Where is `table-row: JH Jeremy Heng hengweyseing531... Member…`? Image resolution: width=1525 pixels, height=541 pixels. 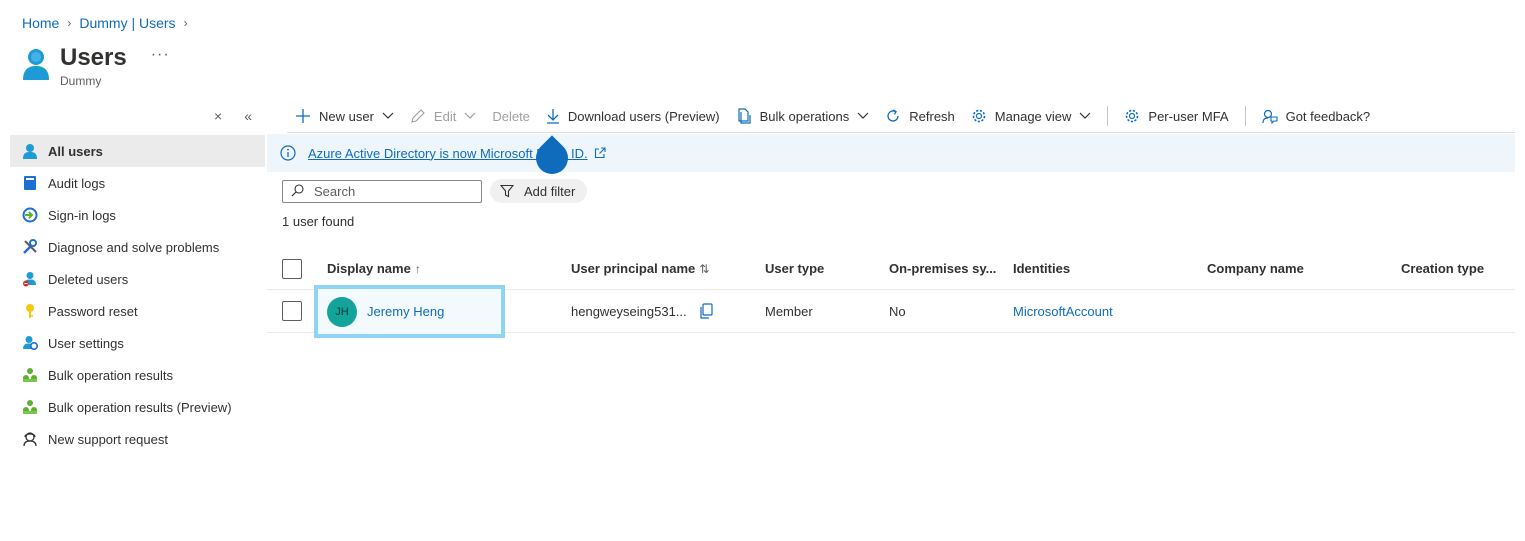 table-row: JH Jeremy Heng hengweyseing531... Member… is located at coordinates (891, 311).